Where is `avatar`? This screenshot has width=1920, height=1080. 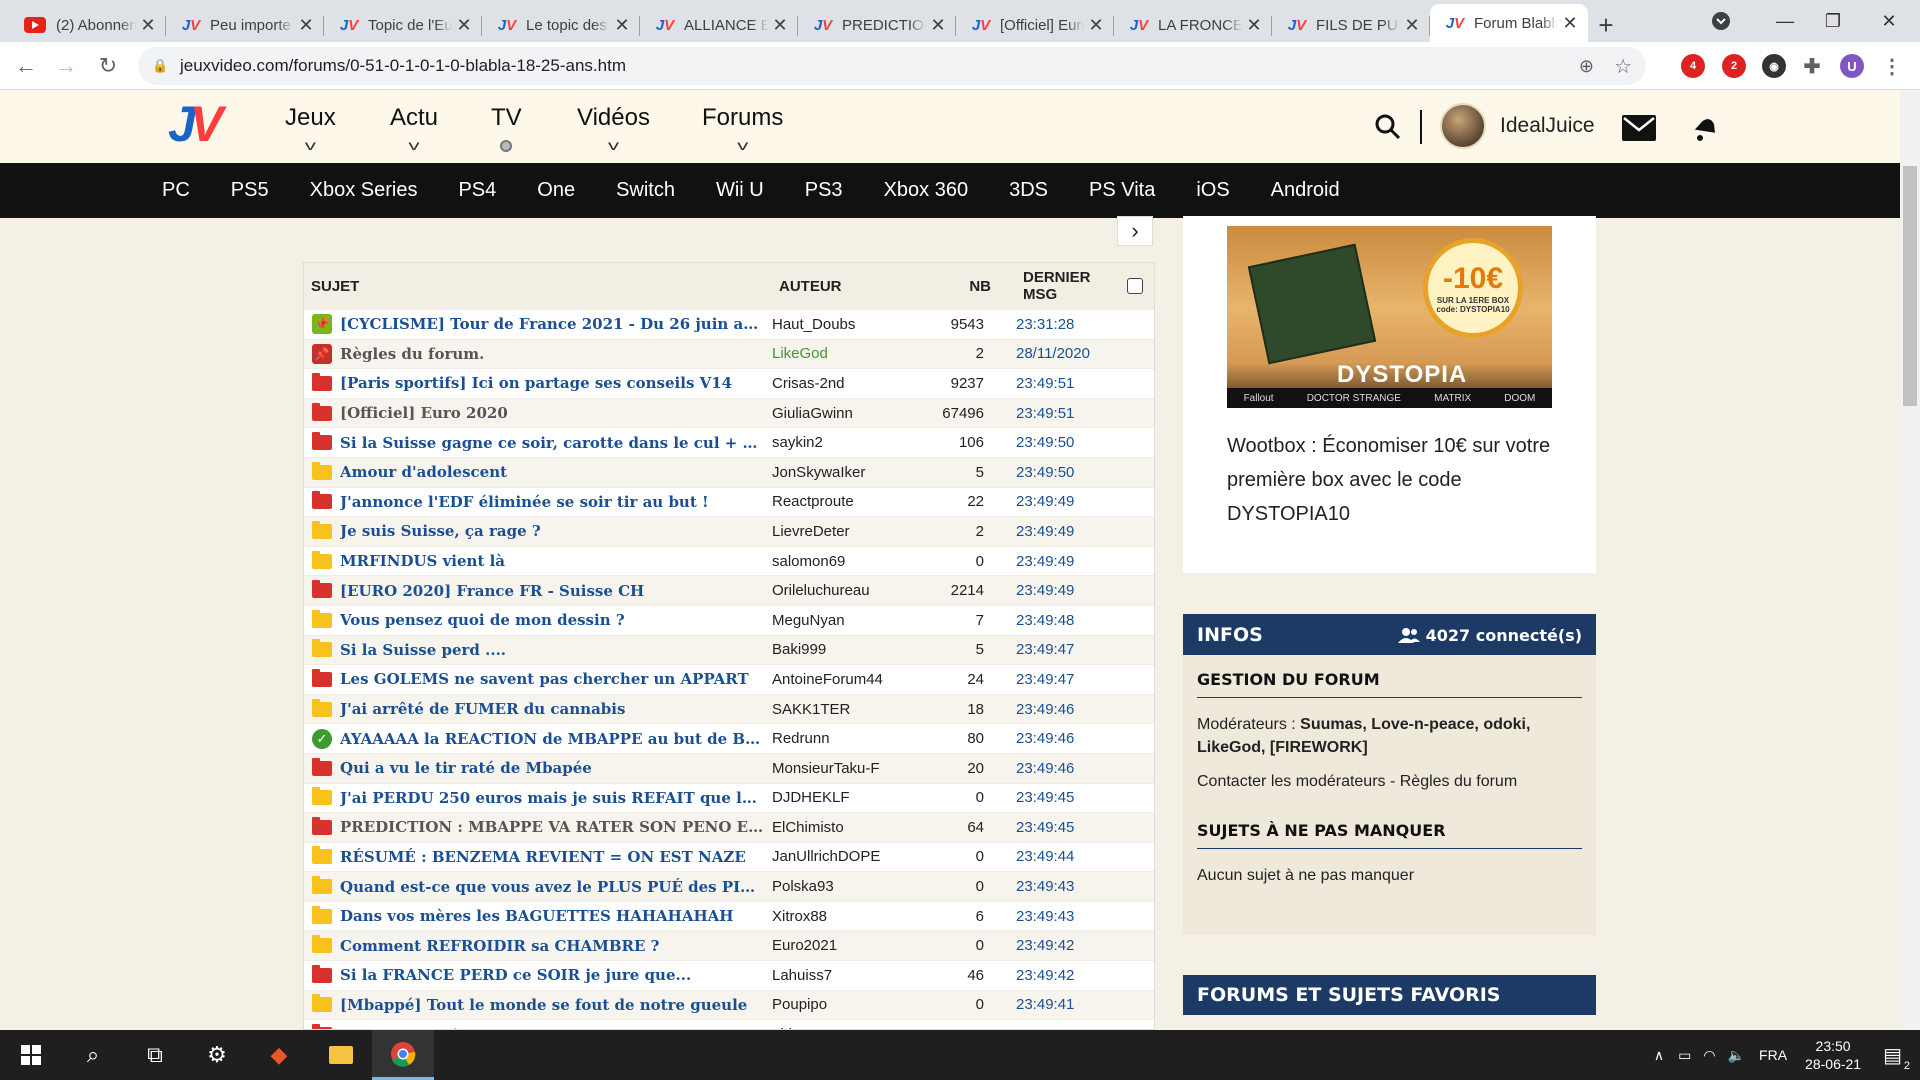
avatar is located at coordinates (1463, 126).